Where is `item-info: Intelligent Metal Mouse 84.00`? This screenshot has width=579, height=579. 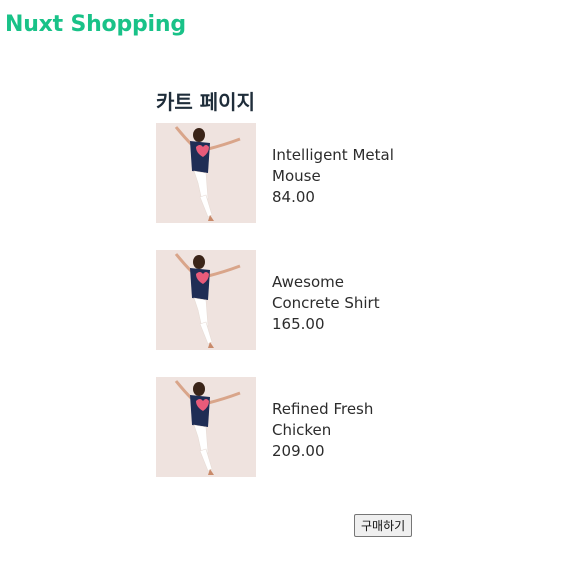 item-info: Intelligent Metal Mouse 84.00 is located at coordinates (337, 173).